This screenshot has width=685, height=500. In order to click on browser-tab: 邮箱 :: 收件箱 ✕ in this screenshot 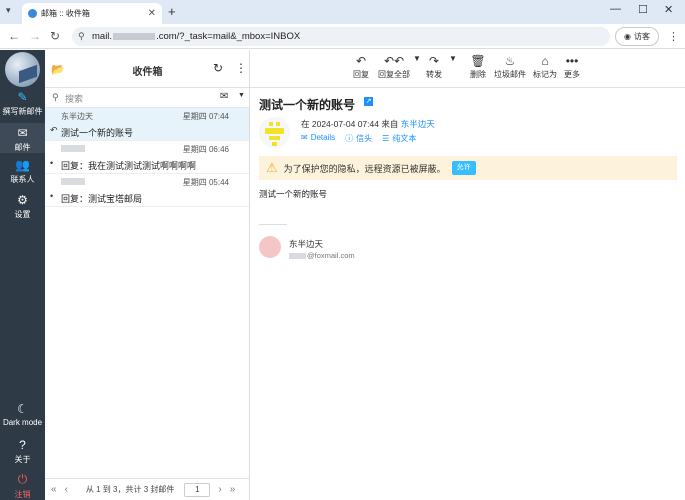, I will do `click(92, 13)`.